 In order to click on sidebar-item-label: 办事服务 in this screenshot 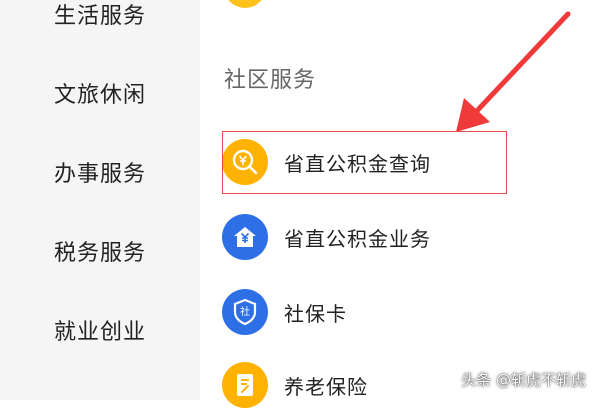, I will do `click(99, 174)`.